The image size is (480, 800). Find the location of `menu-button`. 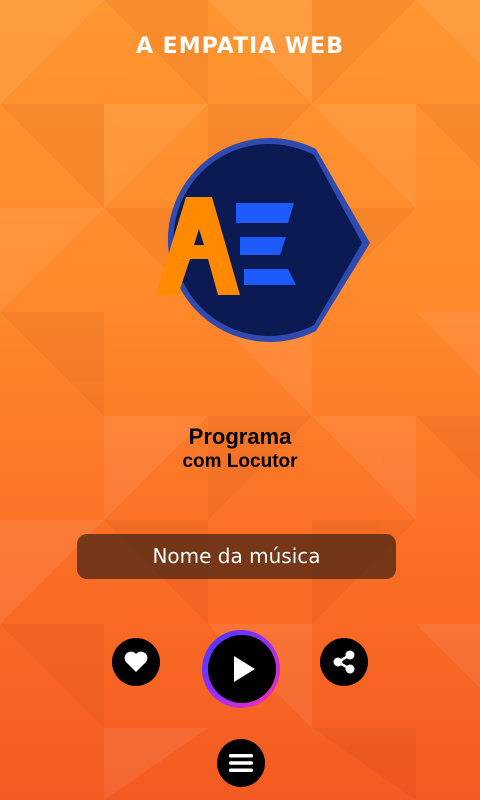

menu-button is located at coordinates (241, 763).